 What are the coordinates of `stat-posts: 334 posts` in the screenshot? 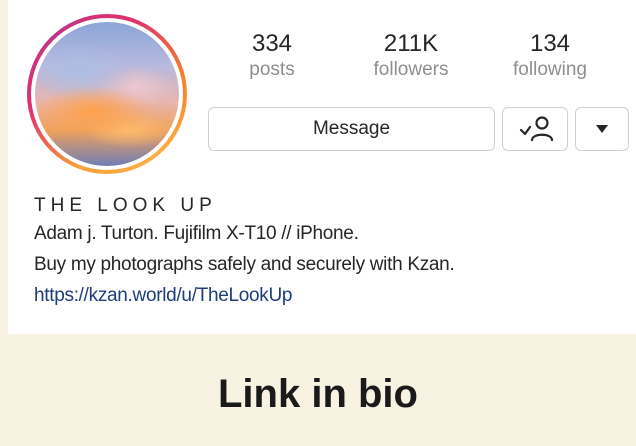 It's located at (272, 56).